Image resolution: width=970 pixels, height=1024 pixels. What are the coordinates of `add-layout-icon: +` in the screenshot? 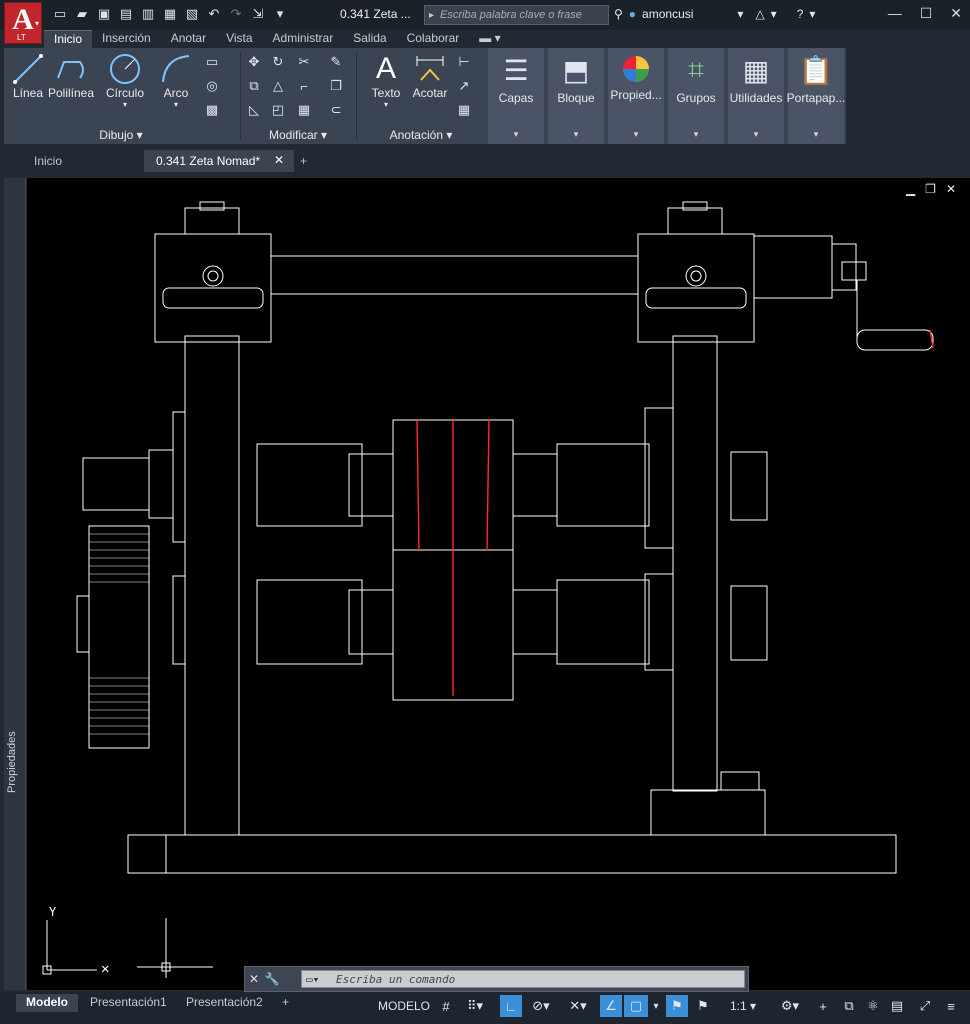 It's located at (285, 1003).